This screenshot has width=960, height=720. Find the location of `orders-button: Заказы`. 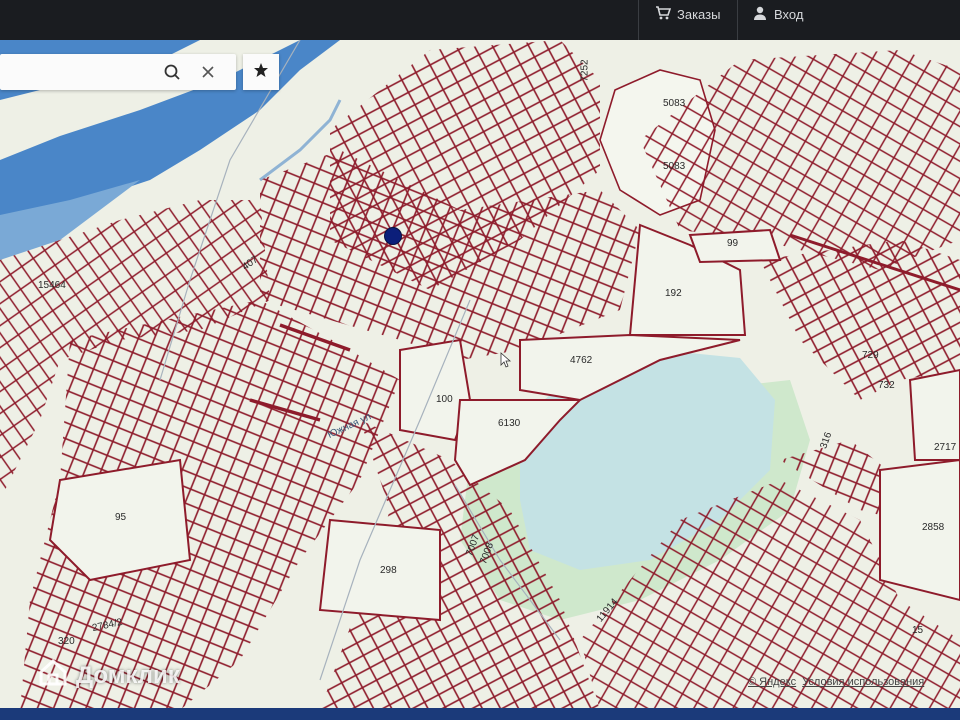

orders-button: Заказы is located at coordinates (687, 14).